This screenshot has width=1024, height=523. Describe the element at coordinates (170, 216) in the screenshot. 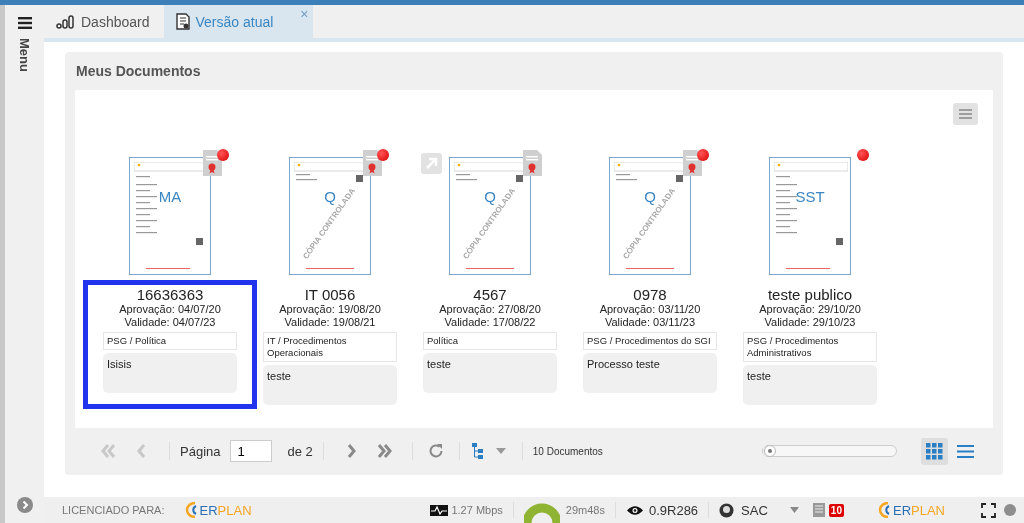

I see `document-thumbnail: MA` at that location.